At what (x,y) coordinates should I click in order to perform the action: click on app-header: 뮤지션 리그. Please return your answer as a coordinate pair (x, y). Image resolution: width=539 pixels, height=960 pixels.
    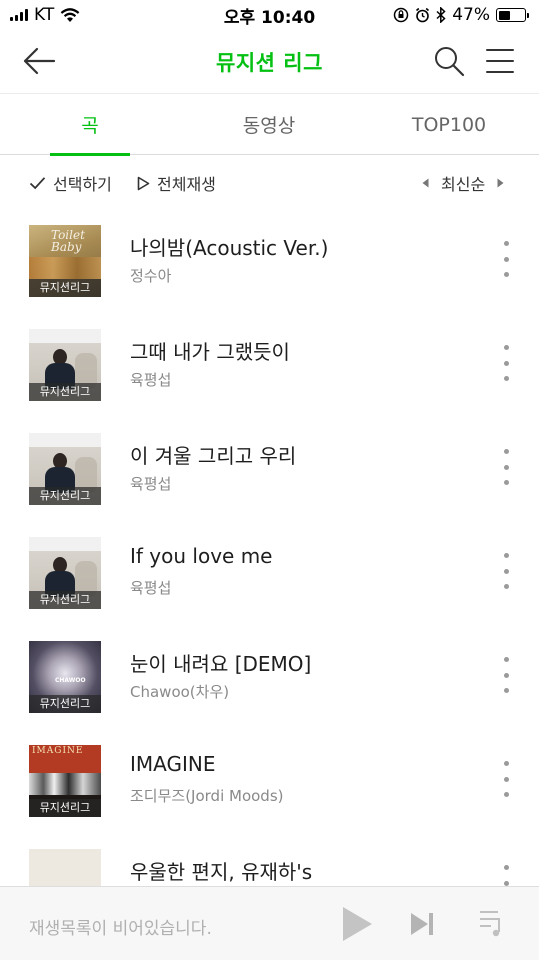
    Looking at the image, I should click on (269, 61).